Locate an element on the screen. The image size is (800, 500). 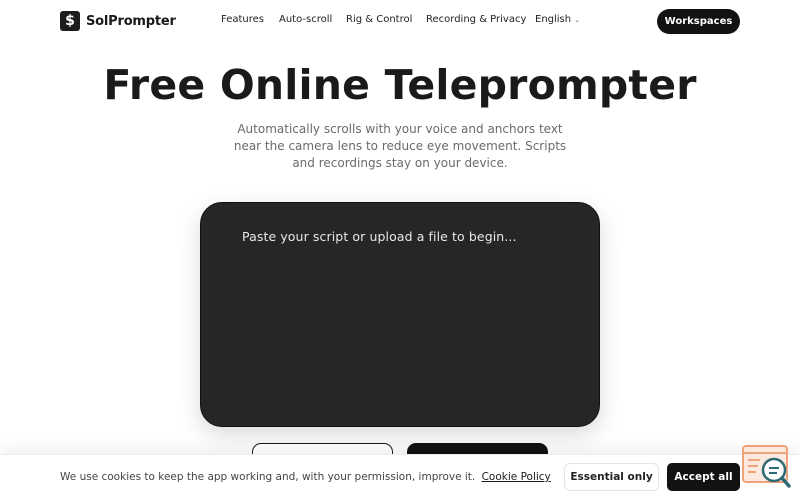
nav-item-auto-scroll: Auto-scroll is located at coordinates (305, 19).